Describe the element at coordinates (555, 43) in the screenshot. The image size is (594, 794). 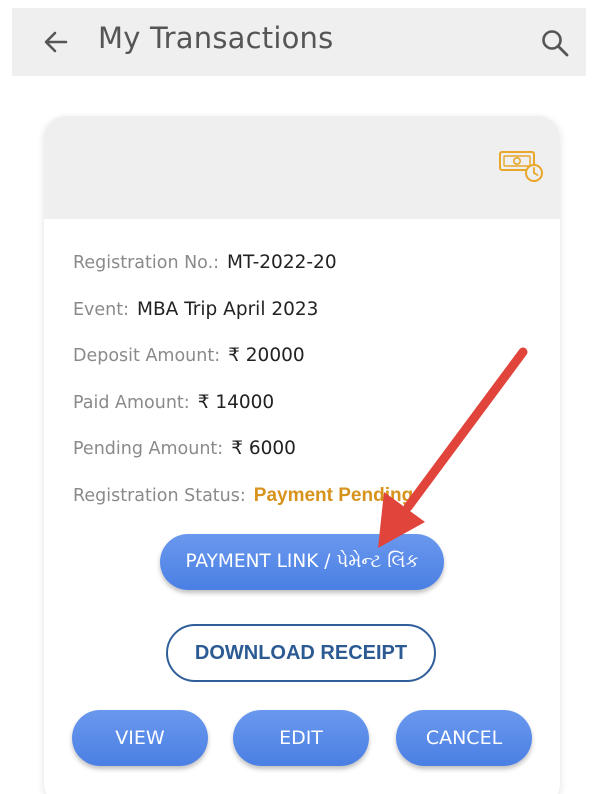
I see `search-icon` at that location.